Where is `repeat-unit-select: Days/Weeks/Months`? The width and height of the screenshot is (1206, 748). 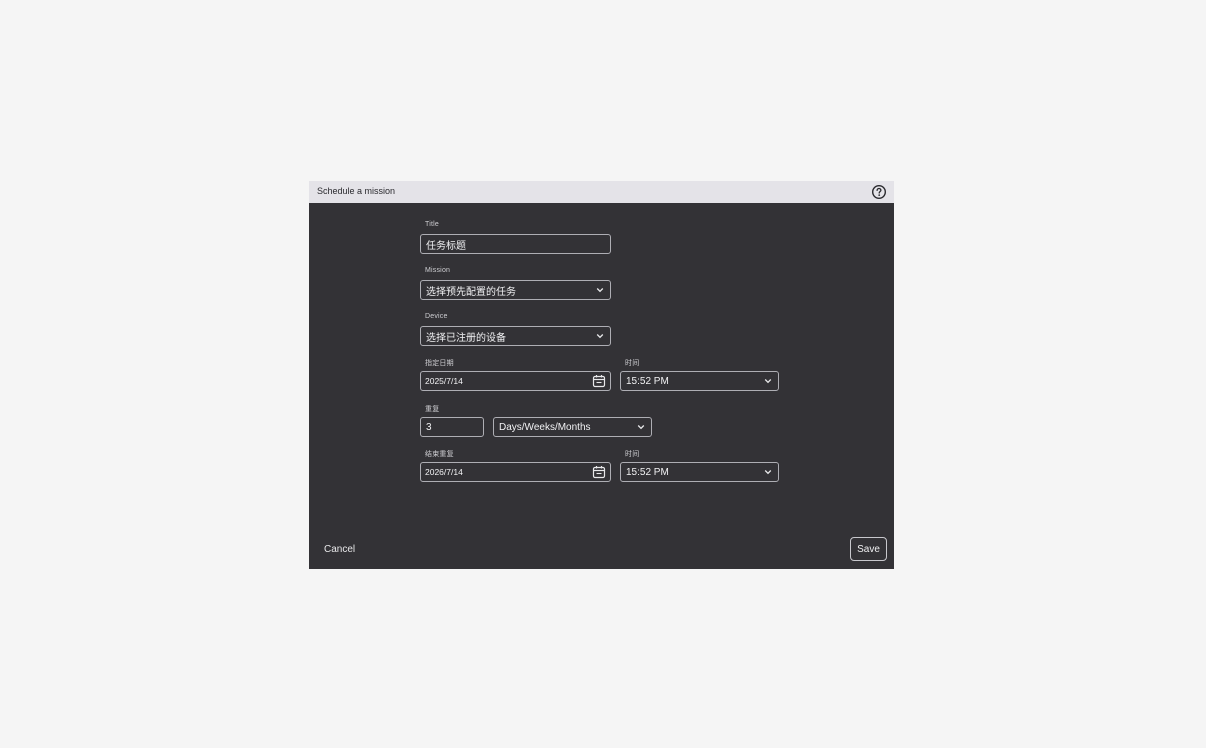 repeat-unit-select: Days/Weeks/Months is located at coordinates (572, 427).